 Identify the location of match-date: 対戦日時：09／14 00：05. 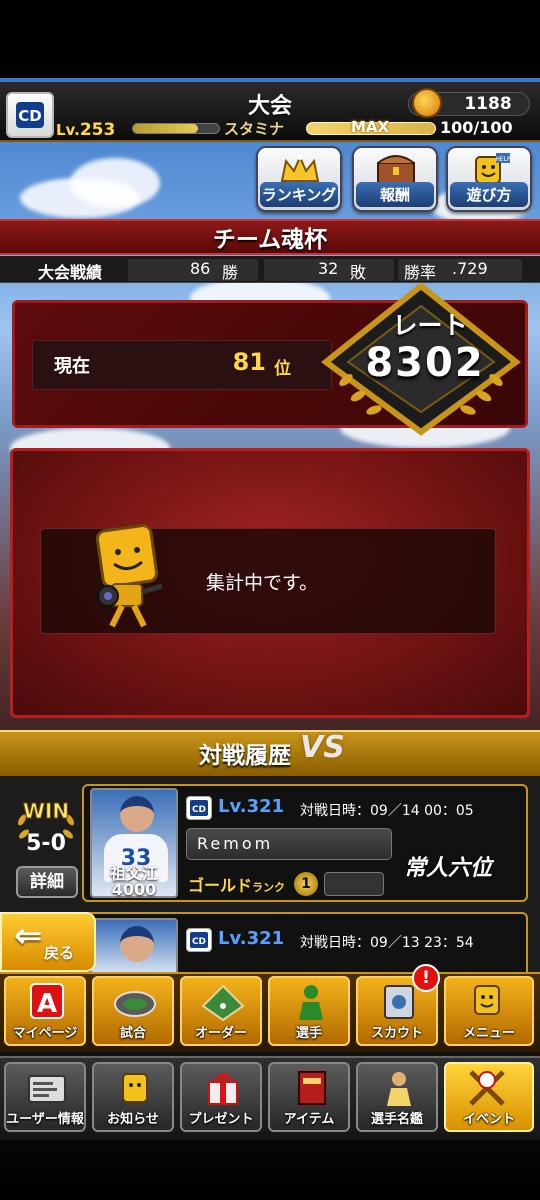
(387, 810).